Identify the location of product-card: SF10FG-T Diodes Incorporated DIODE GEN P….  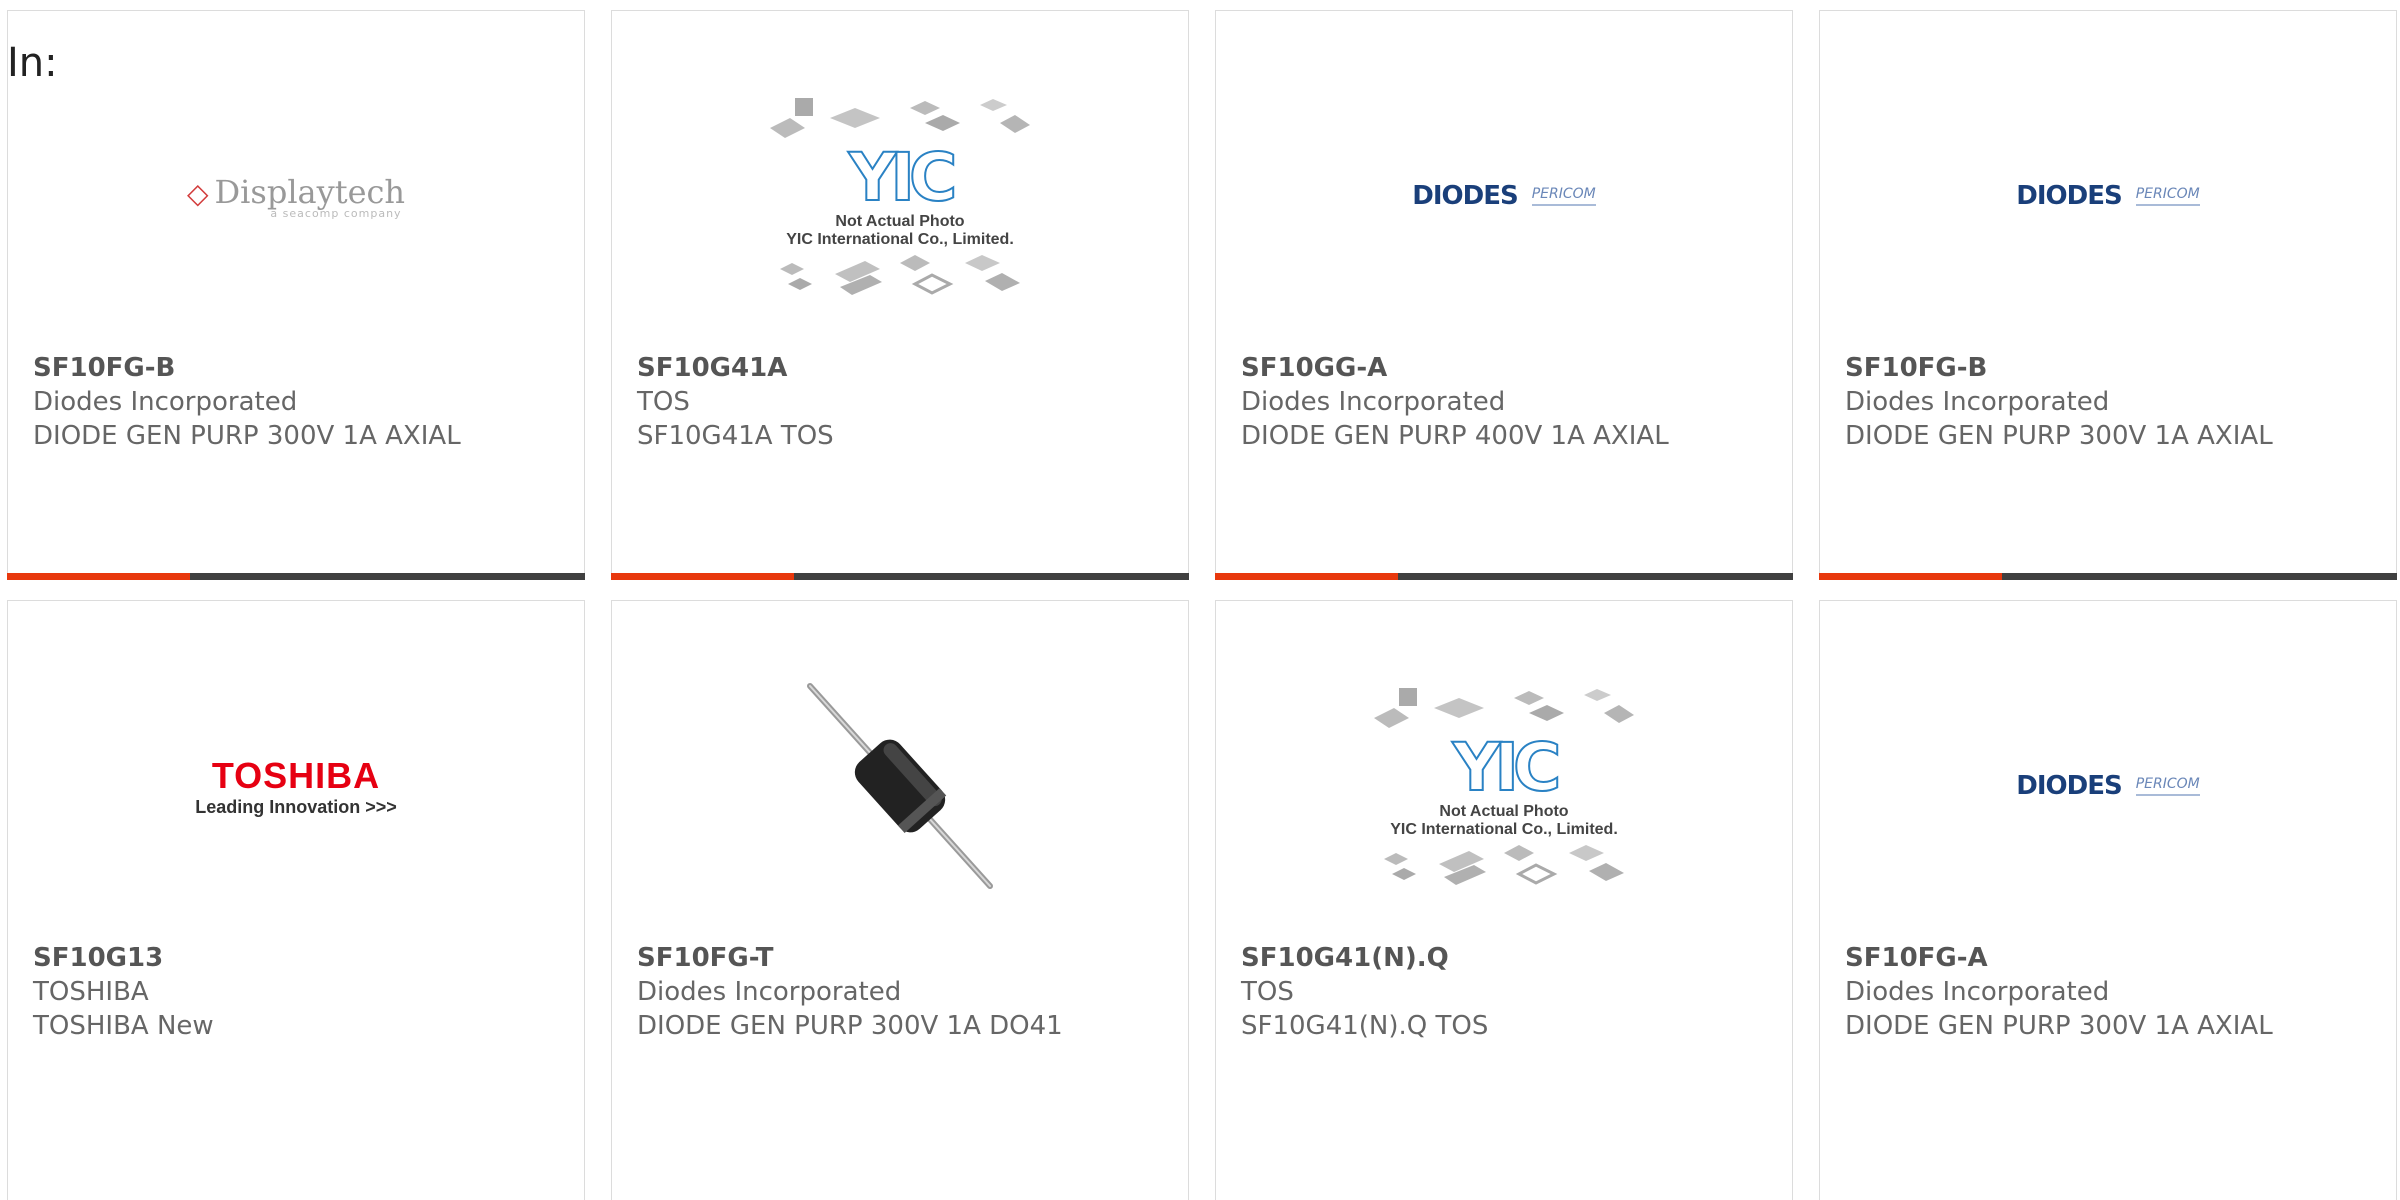
(900, 900).